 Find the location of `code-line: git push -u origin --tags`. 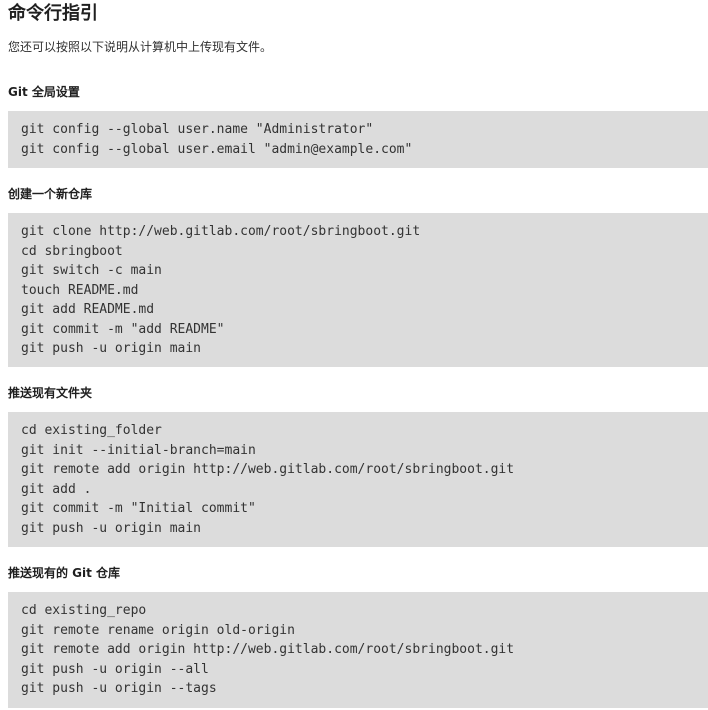

code-line: git push -u origin --tags is located at coordinates (119, 688).